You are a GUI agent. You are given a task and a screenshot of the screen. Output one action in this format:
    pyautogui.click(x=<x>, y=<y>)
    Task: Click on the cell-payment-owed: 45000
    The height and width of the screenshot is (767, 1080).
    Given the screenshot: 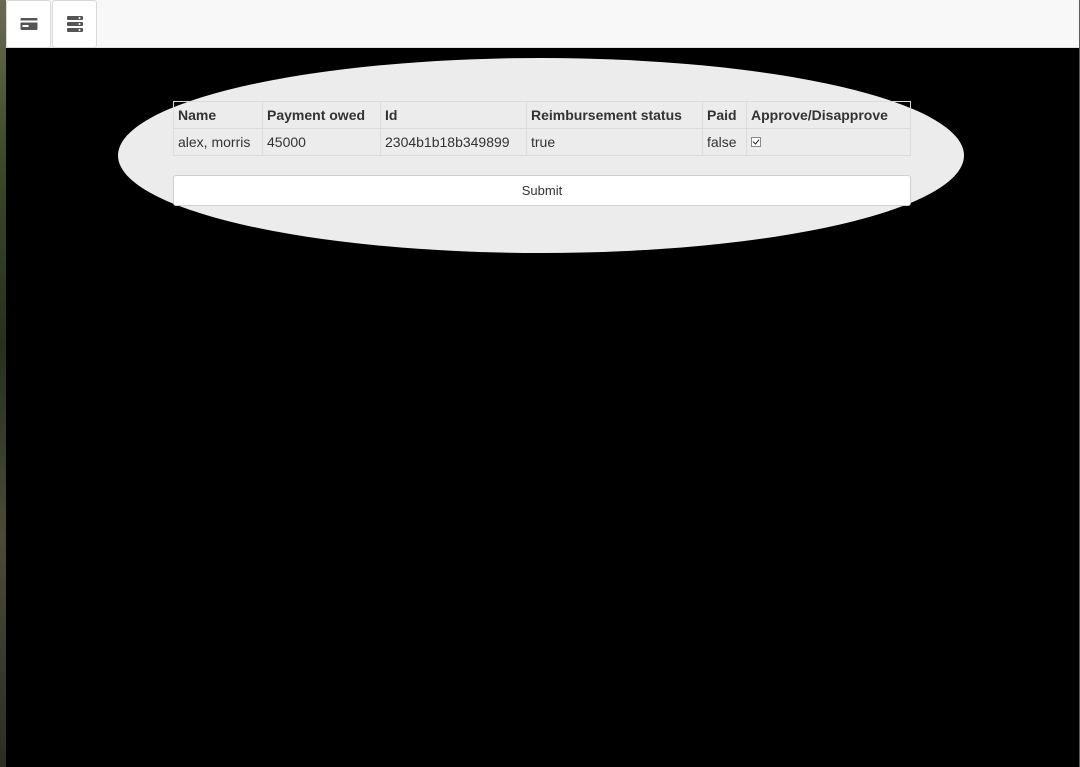 What is the action you would take?
    pyautogui.click(x=321, y=142)
    